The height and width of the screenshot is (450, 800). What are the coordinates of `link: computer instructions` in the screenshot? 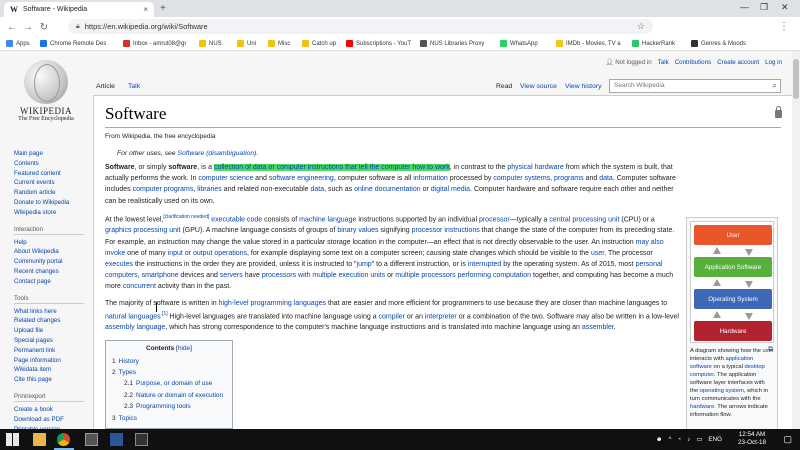 It's located at (310, 167).